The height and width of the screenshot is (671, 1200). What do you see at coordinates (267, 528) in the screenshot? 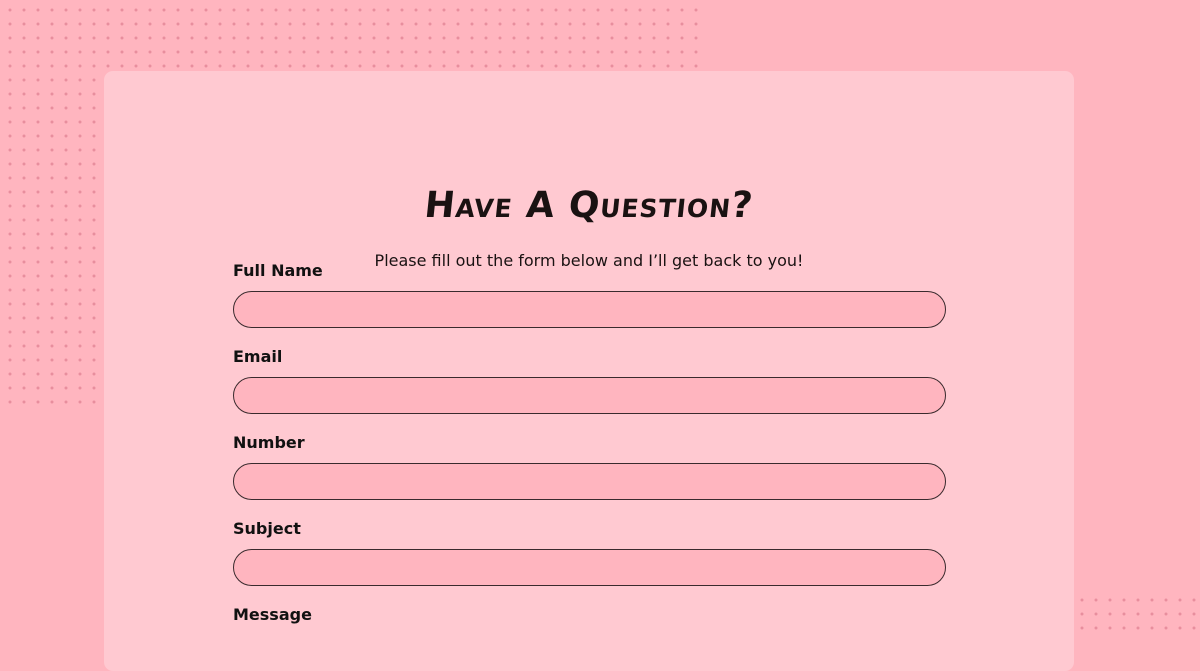
I see `subject-label: Subject` at bounding box center [267, 528].